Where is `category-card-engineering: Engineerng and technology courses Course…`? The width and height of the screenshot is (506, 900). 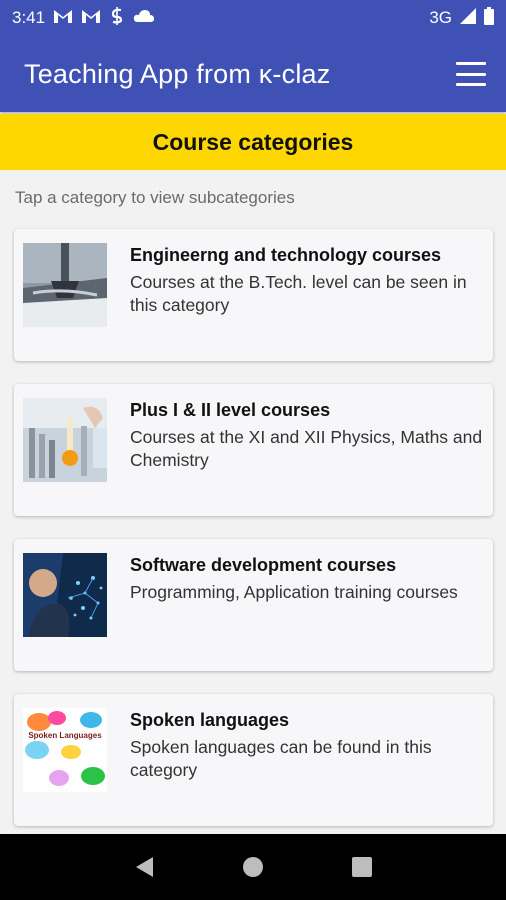 category-card-engineering: Engineerng and technology courses Course… is located at coordinates (253, 295).